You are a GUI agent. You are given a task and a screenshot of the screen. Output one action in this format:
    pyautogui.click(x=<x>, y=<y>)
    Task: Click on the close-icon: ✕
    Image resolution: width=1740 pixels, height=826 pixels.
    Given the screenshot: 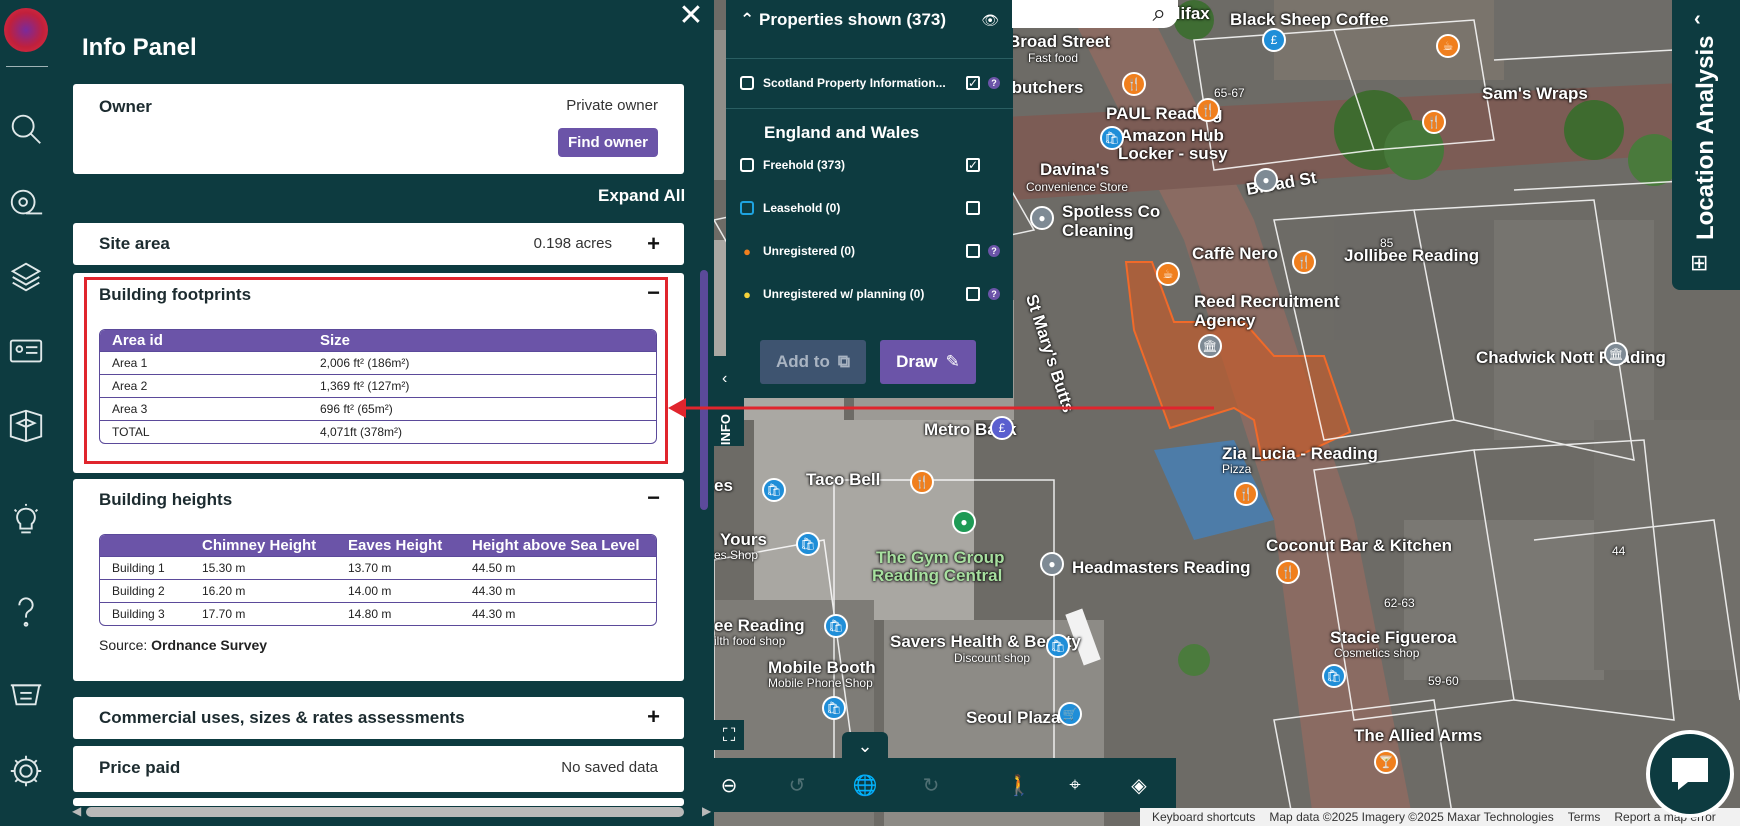 What is the action you would take?
    pyautogui.click(x=691, y=16)
    